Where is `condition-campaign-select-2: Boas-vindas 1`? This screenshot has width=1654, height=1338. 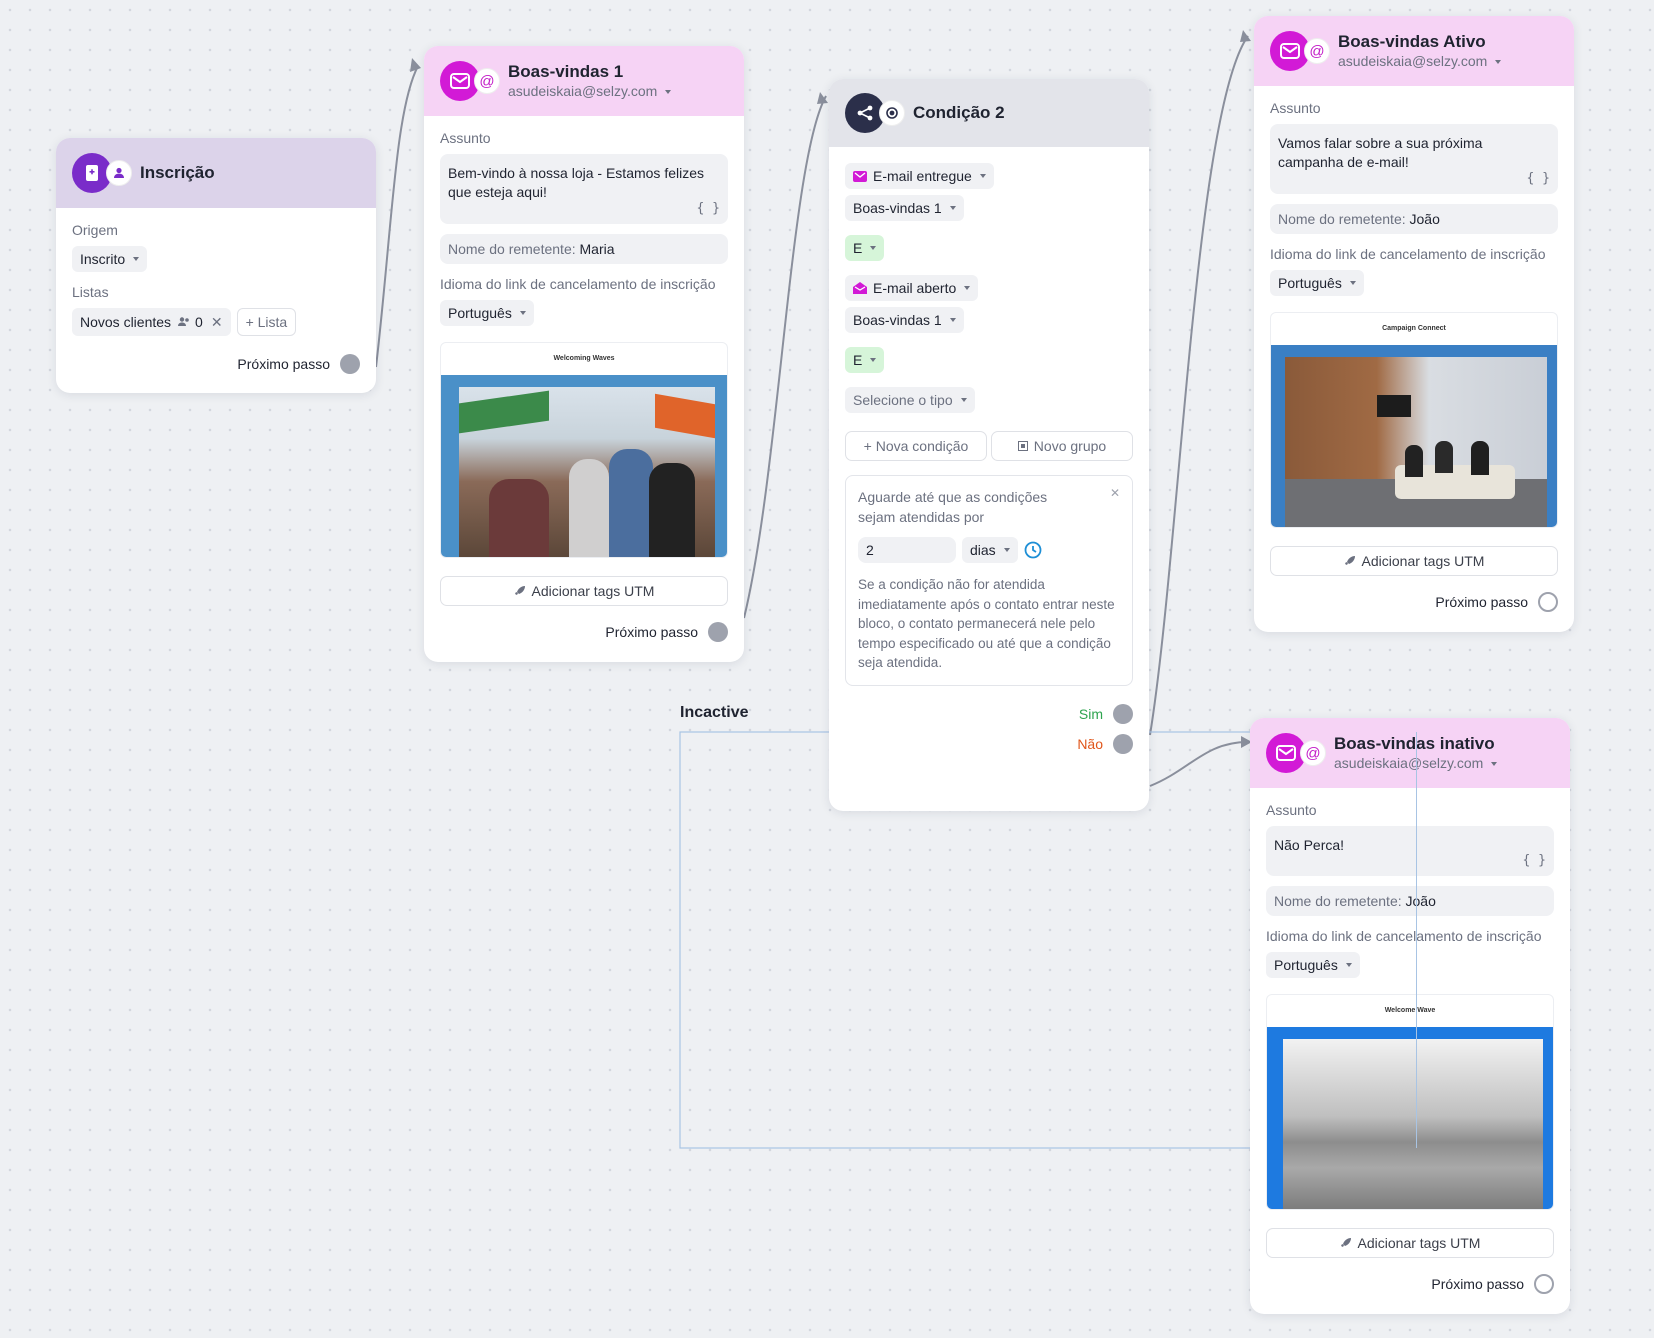
condition-campaign-select-2: Boas-vindas 1 is located at coordinates (904, 320).